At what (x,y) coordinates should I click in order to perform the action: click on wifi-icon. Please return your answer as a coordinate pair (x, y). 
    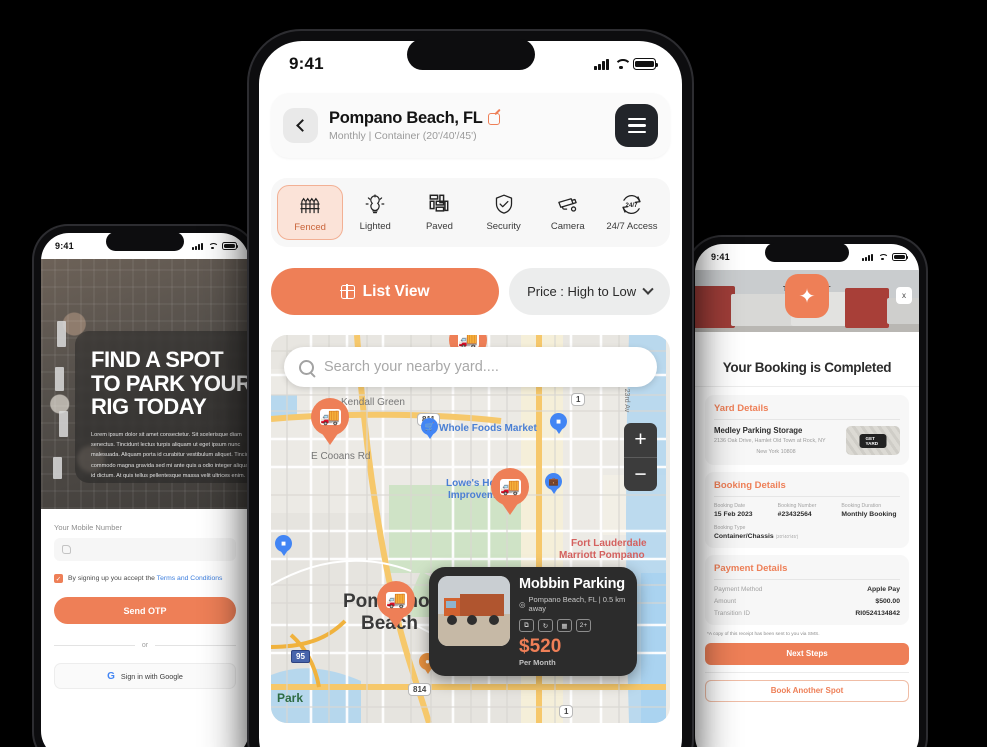
    Looking at the image, I should click on (882, 257).